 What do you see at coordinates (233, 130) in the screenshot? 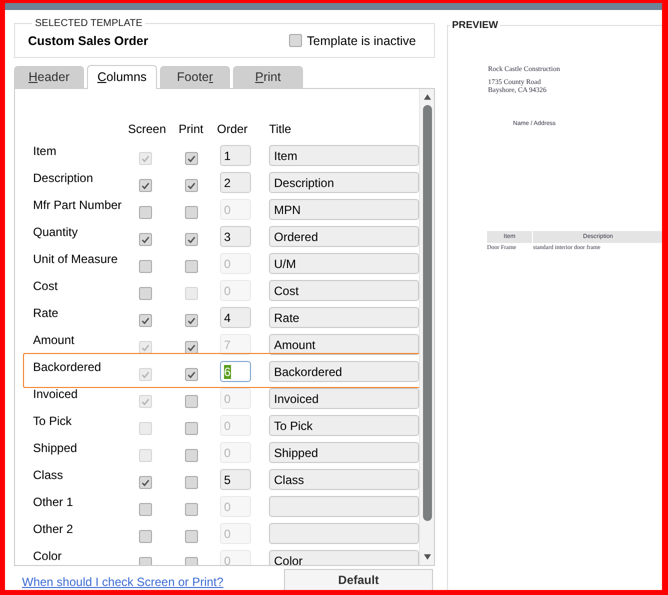
I see `column-header: Order` at bounding box center [233, 130].